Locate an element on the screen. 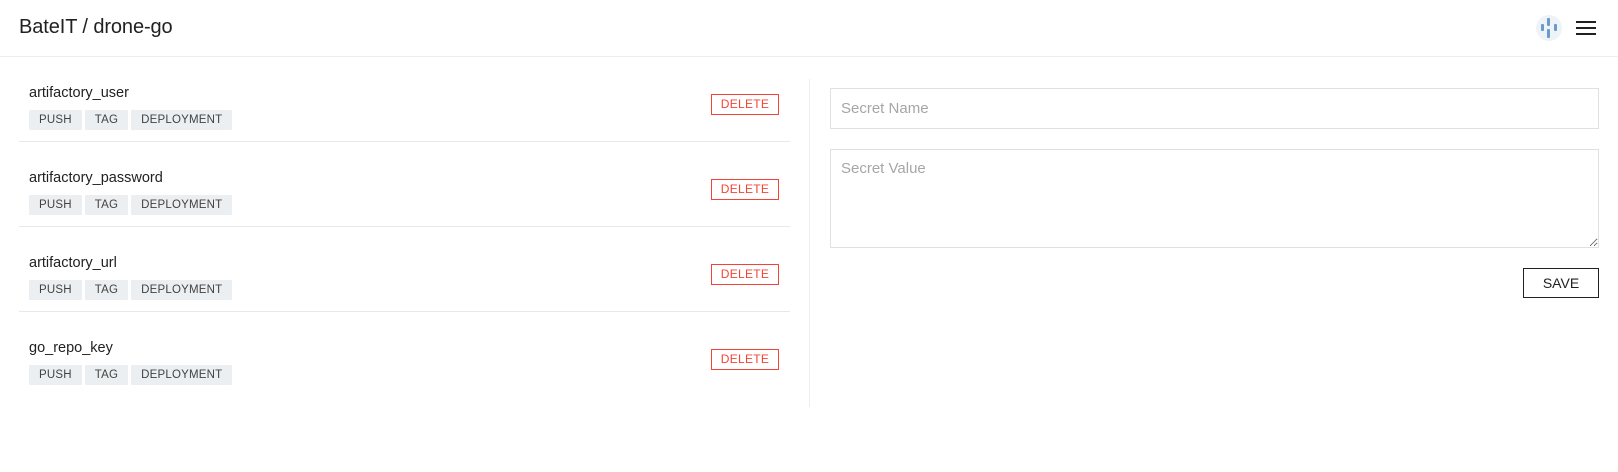 The width and height of the screenshot is (1618, 472). secret-name: artifactory_password is located at coordinates (96, 178).